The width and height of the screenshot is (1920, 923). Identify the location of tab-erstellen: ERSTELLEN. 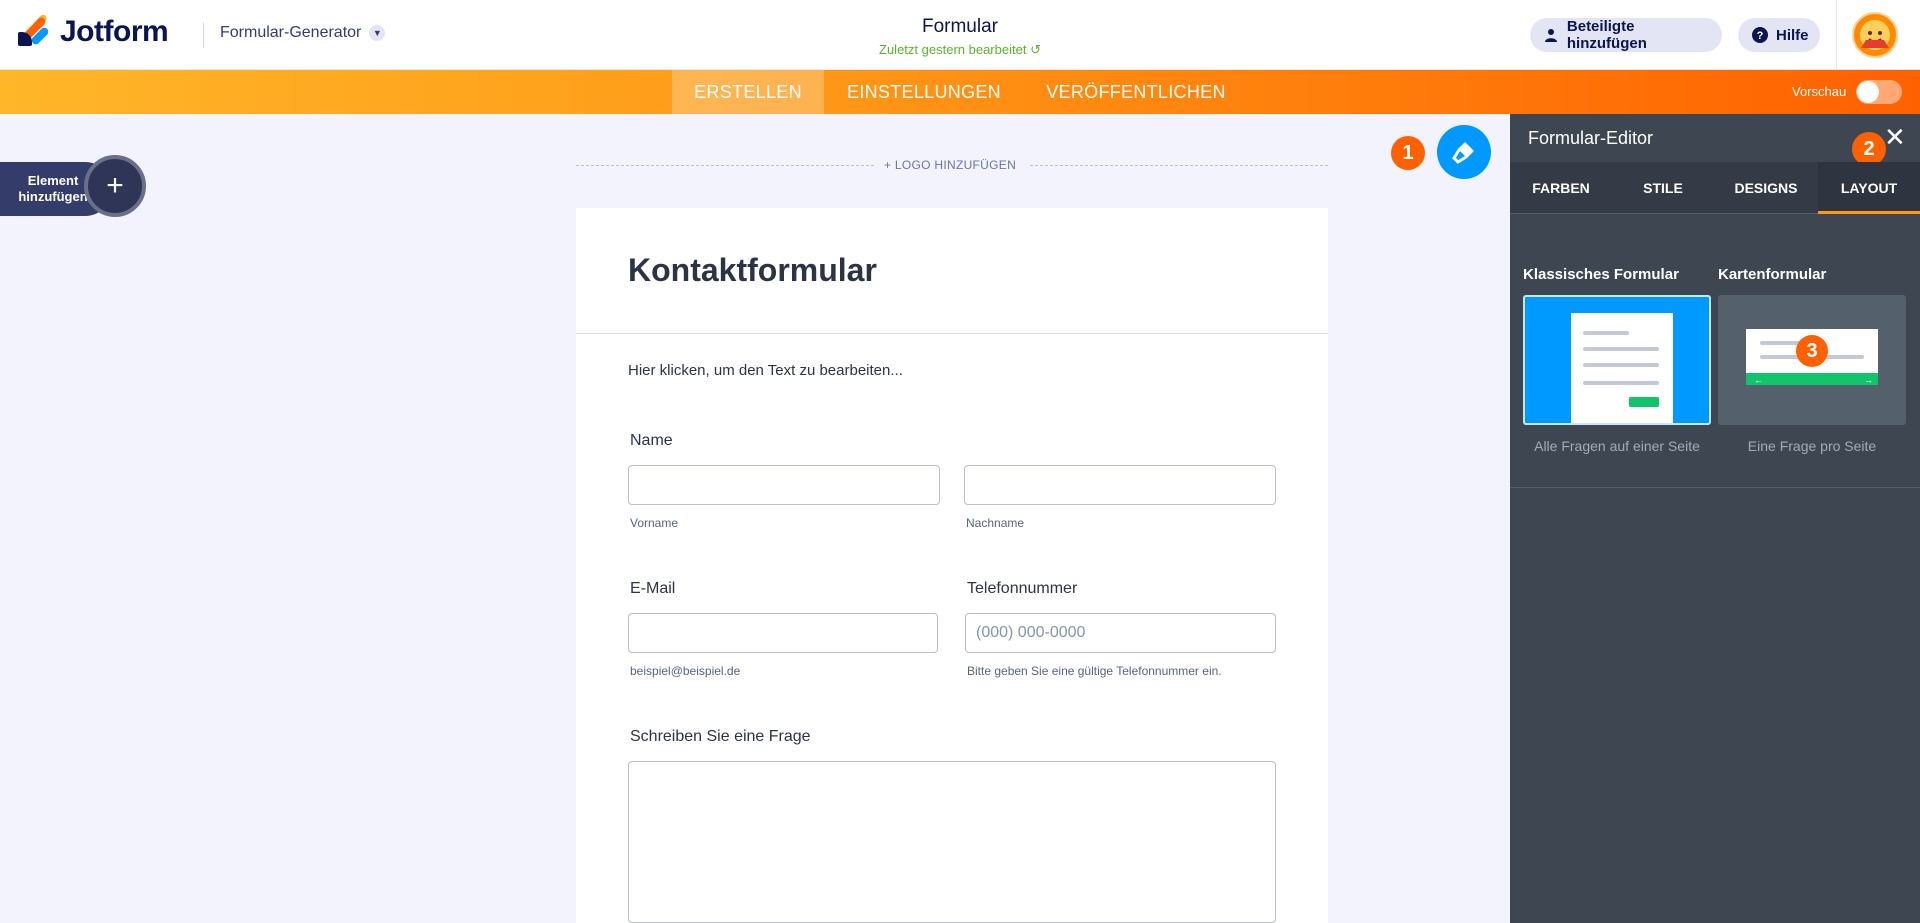
(748, 92).